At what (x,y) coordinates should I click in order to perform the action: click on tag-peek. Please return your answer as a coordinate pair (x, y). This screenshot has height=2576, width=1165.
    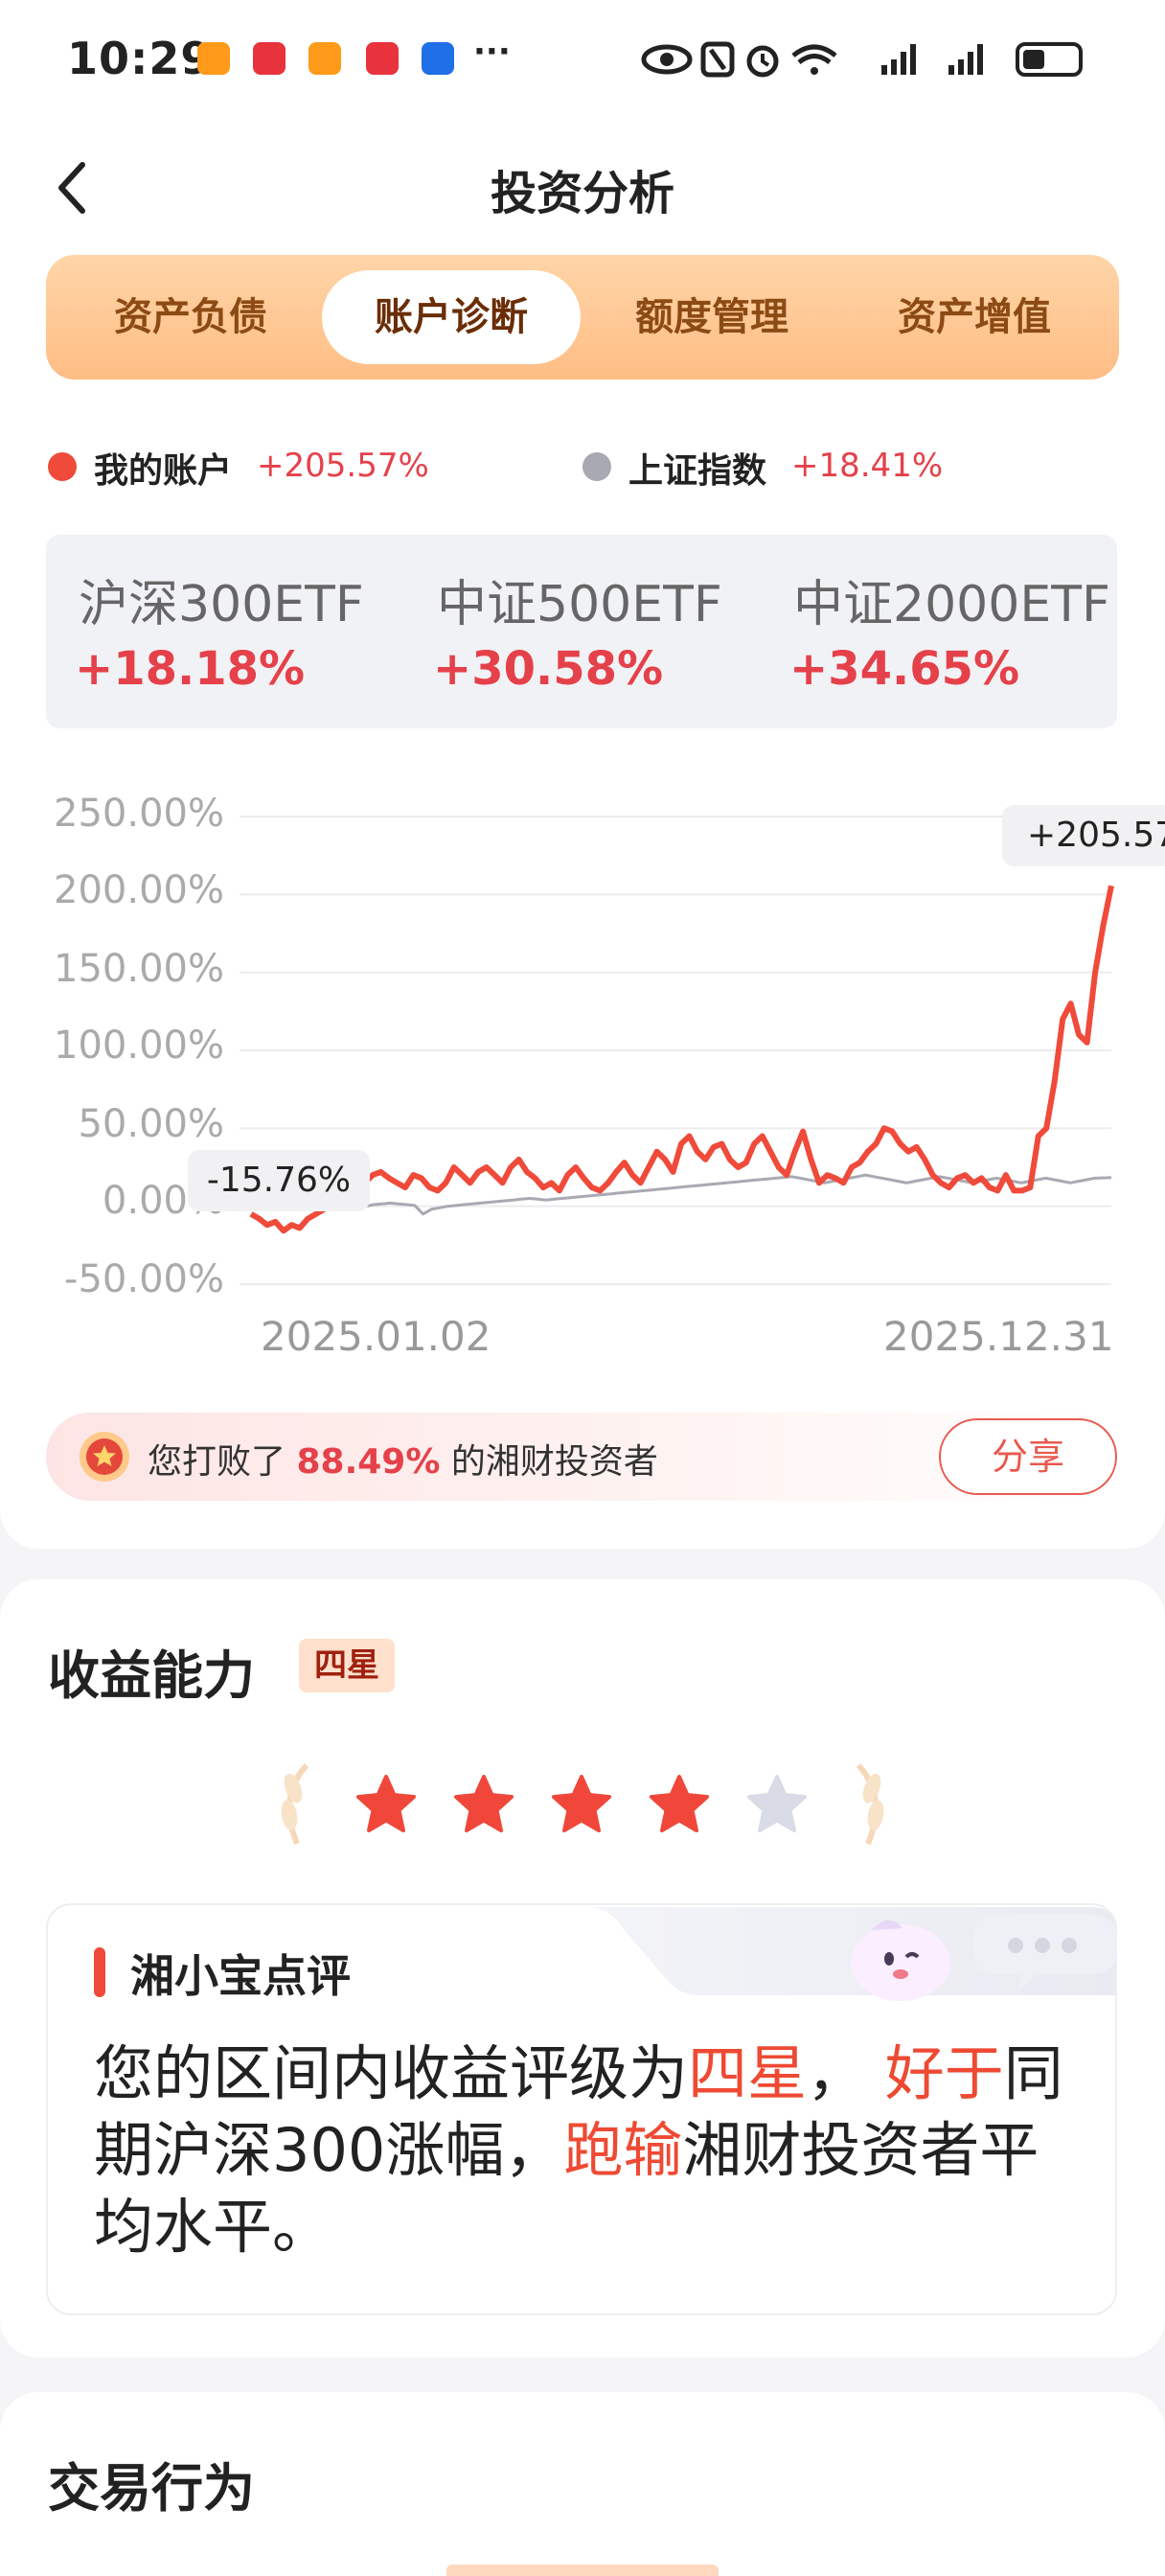
    Looking at the image, I should click on (582, 2570).